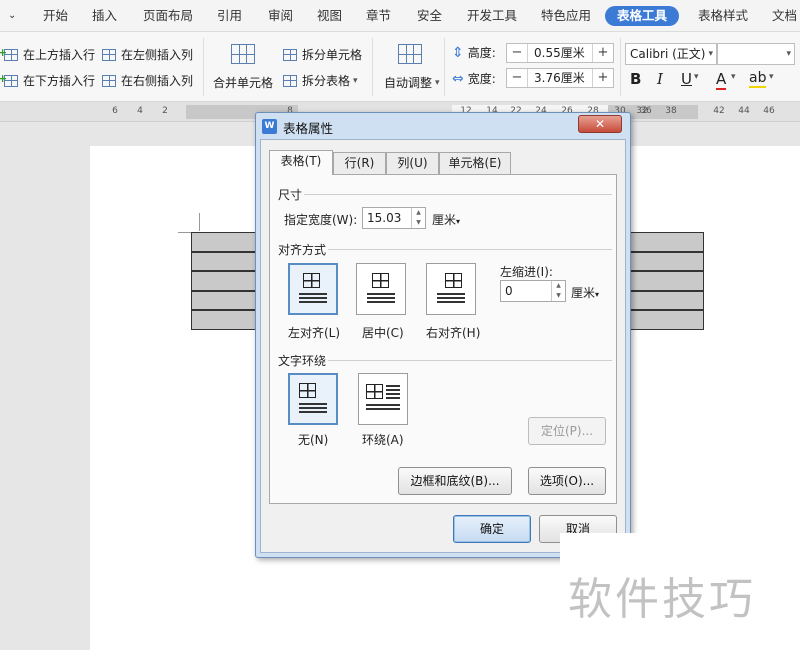  I want to click on bold-button: B, so click(635, 79).